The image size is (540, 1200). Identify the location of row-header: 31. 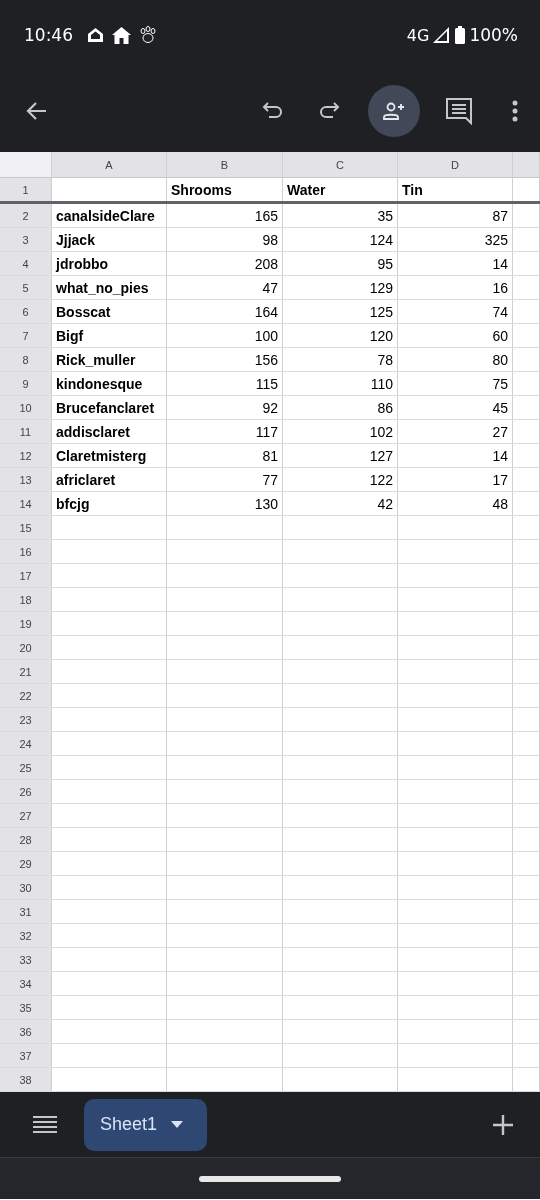
(26, 911).